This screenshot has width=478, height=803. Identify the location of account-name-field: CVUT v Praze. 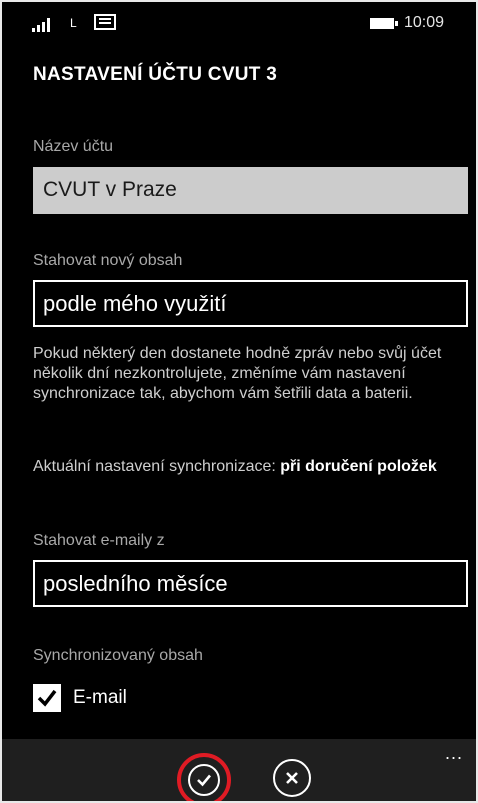
(250, 190).